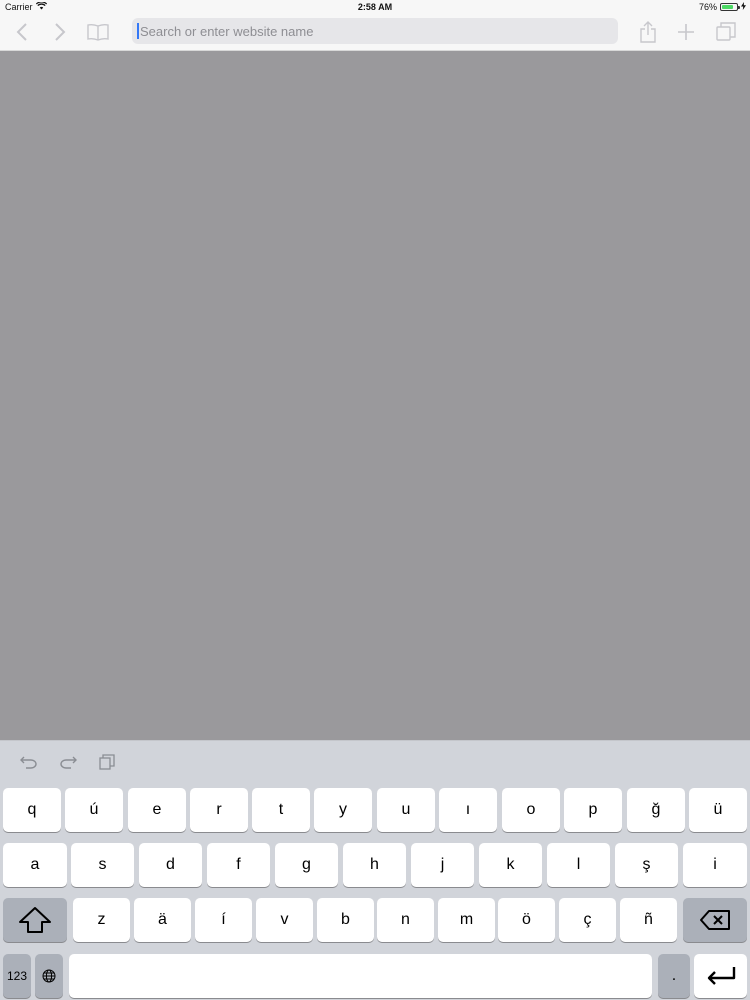 The width and height of the screenshot is (750, 1000). I want to click on return-icon, so click(721, 976).